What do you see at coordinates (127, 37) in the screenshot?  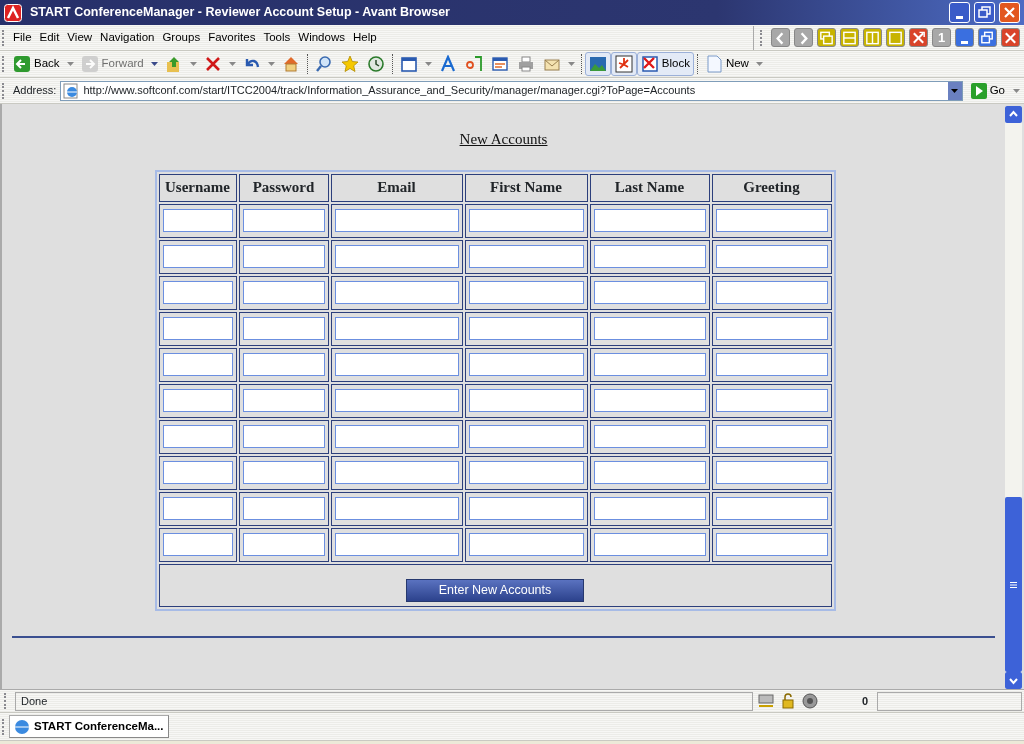 I see `menu-item: Navigation` at bounding box center [127, 37].